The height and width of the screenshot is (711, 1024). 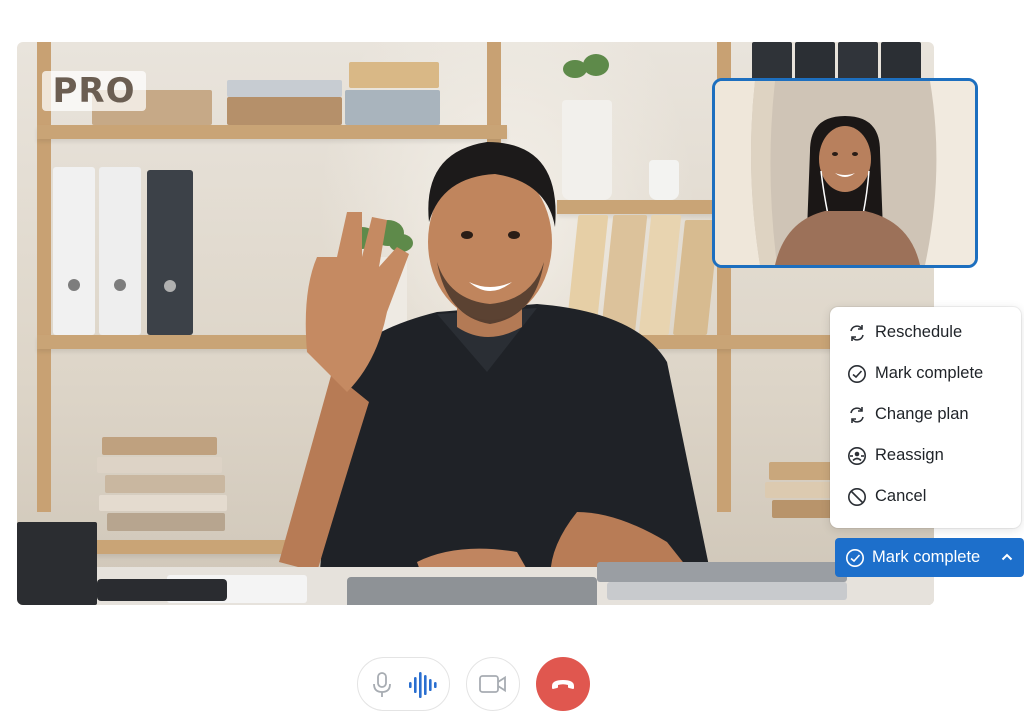 I want to click on menu-item-reschedule: Reschedule, so click(x=925, y=332).